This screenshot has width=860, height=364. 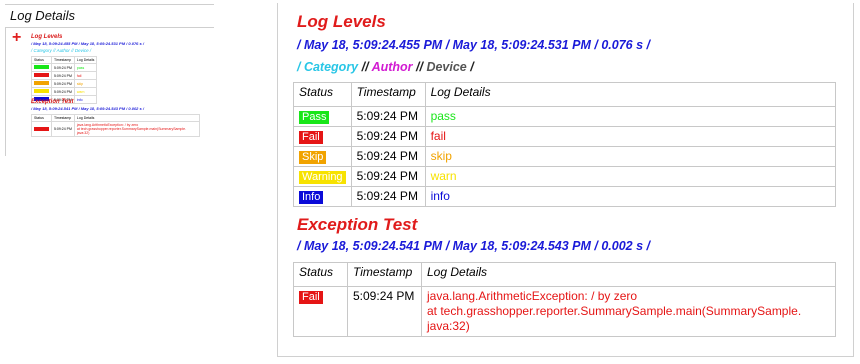 I want to click on table-row: 5:09:24 PM pass, so click(x=64, y=67).